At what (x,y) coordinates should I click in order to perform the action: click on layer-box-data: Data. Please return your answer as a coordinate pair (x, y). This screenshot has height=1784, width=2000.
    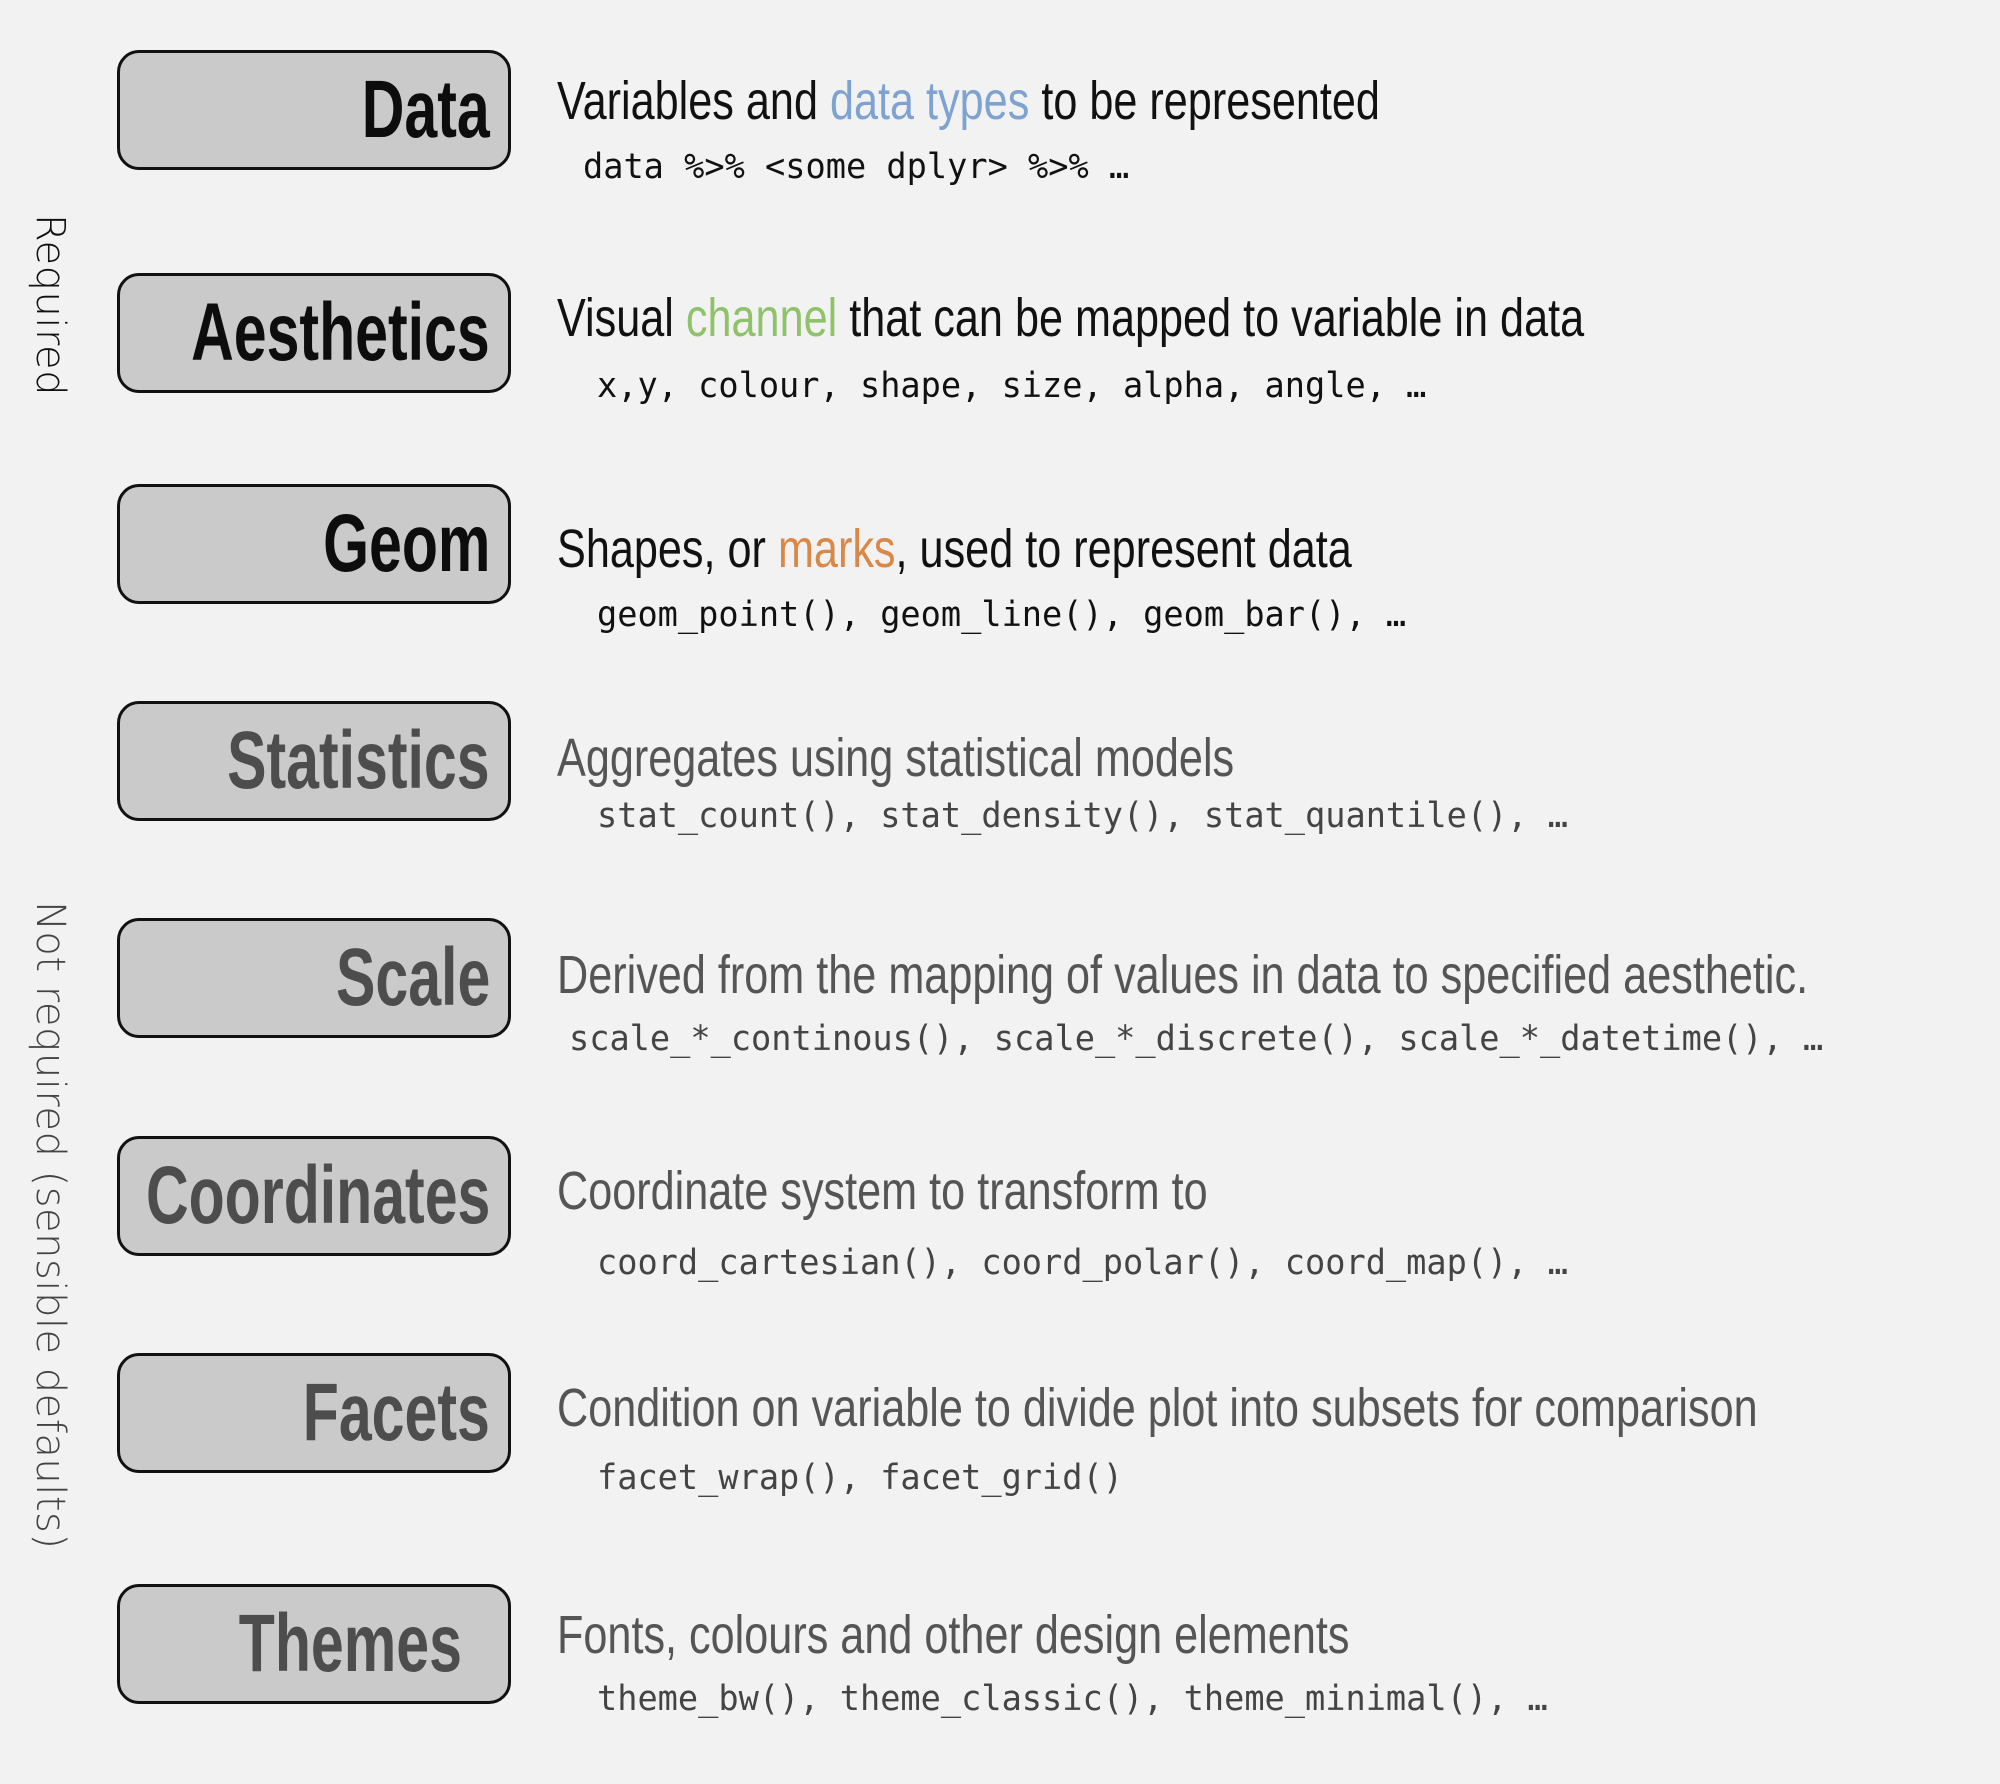
    Looking at the image, I should click on (314, 110).